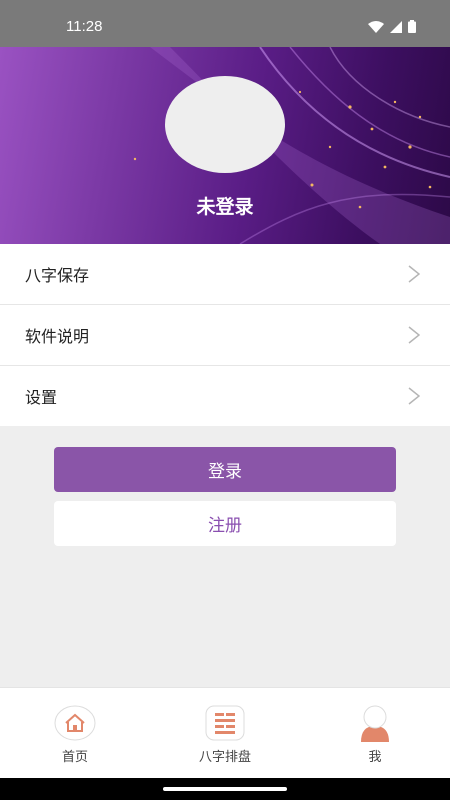 This screenshot has width=450, height=800. I want to click on tab-bazi-chart: 八字排盘, so click(225, 733).